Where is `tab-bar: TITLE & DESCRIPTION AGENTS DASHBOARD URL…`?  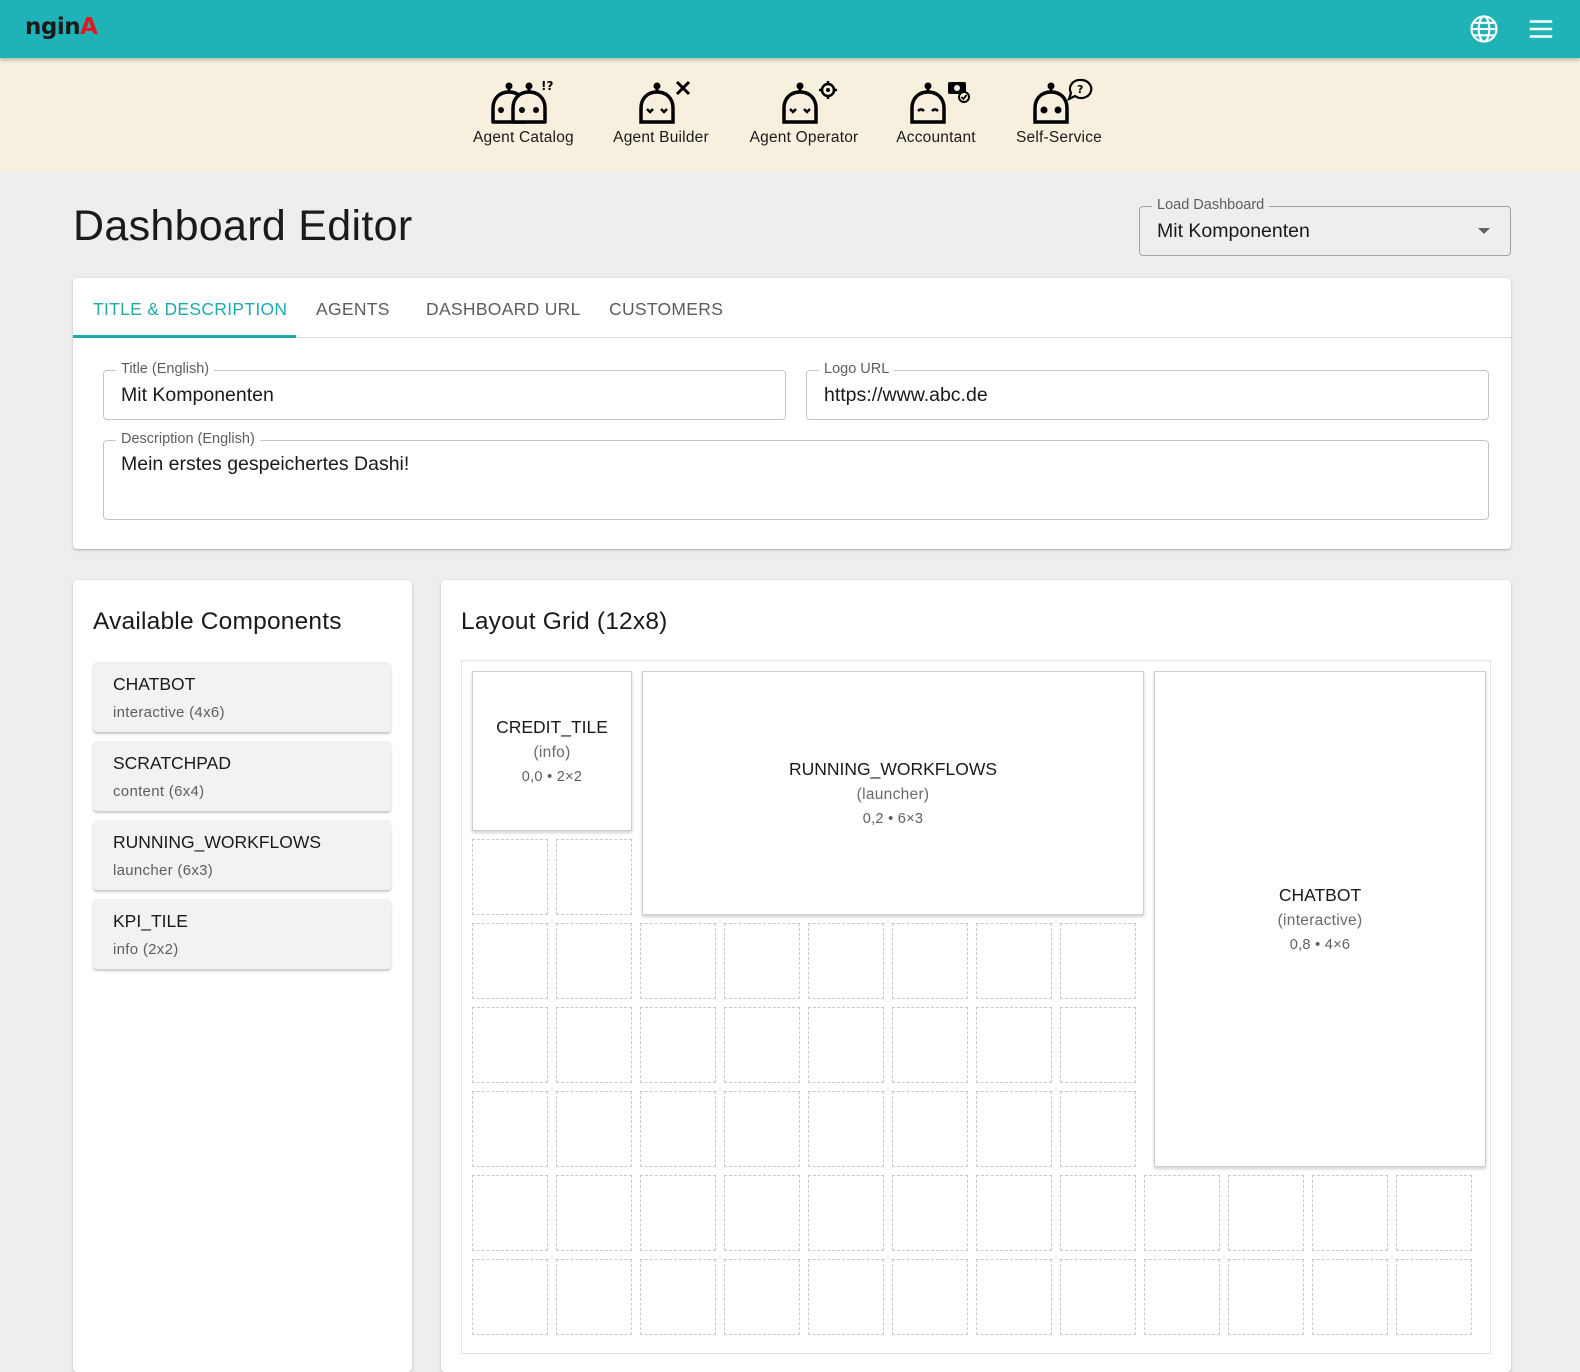 tab-bar: TITLE & DESCRIPTION AGENTS DASHBOARD URL… is located at coordinates (792, 308).